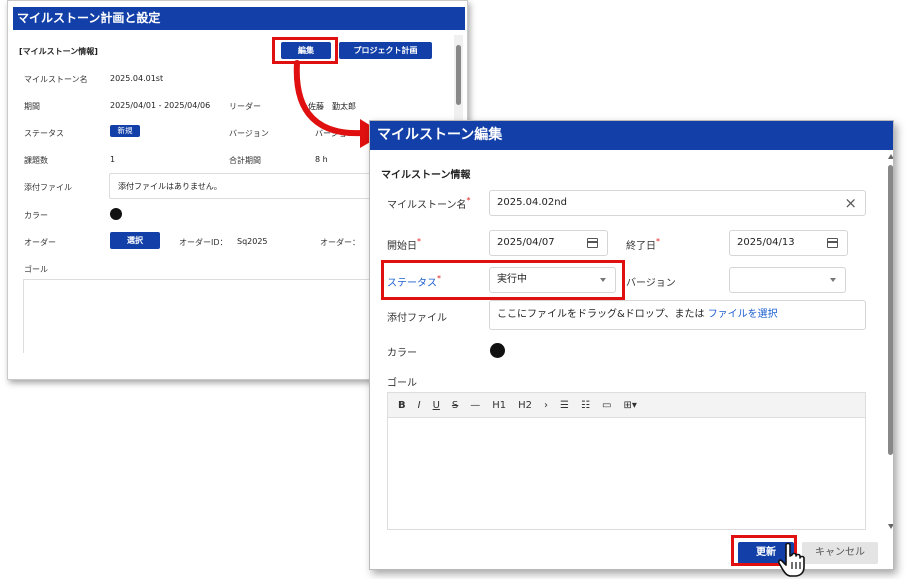 The width and height of the screenshot is (907, 579). What do you see at coordinates (475, 405) in the screenshot?
I see `horizontal-rule-button: —` at bounding box center [475, 405].